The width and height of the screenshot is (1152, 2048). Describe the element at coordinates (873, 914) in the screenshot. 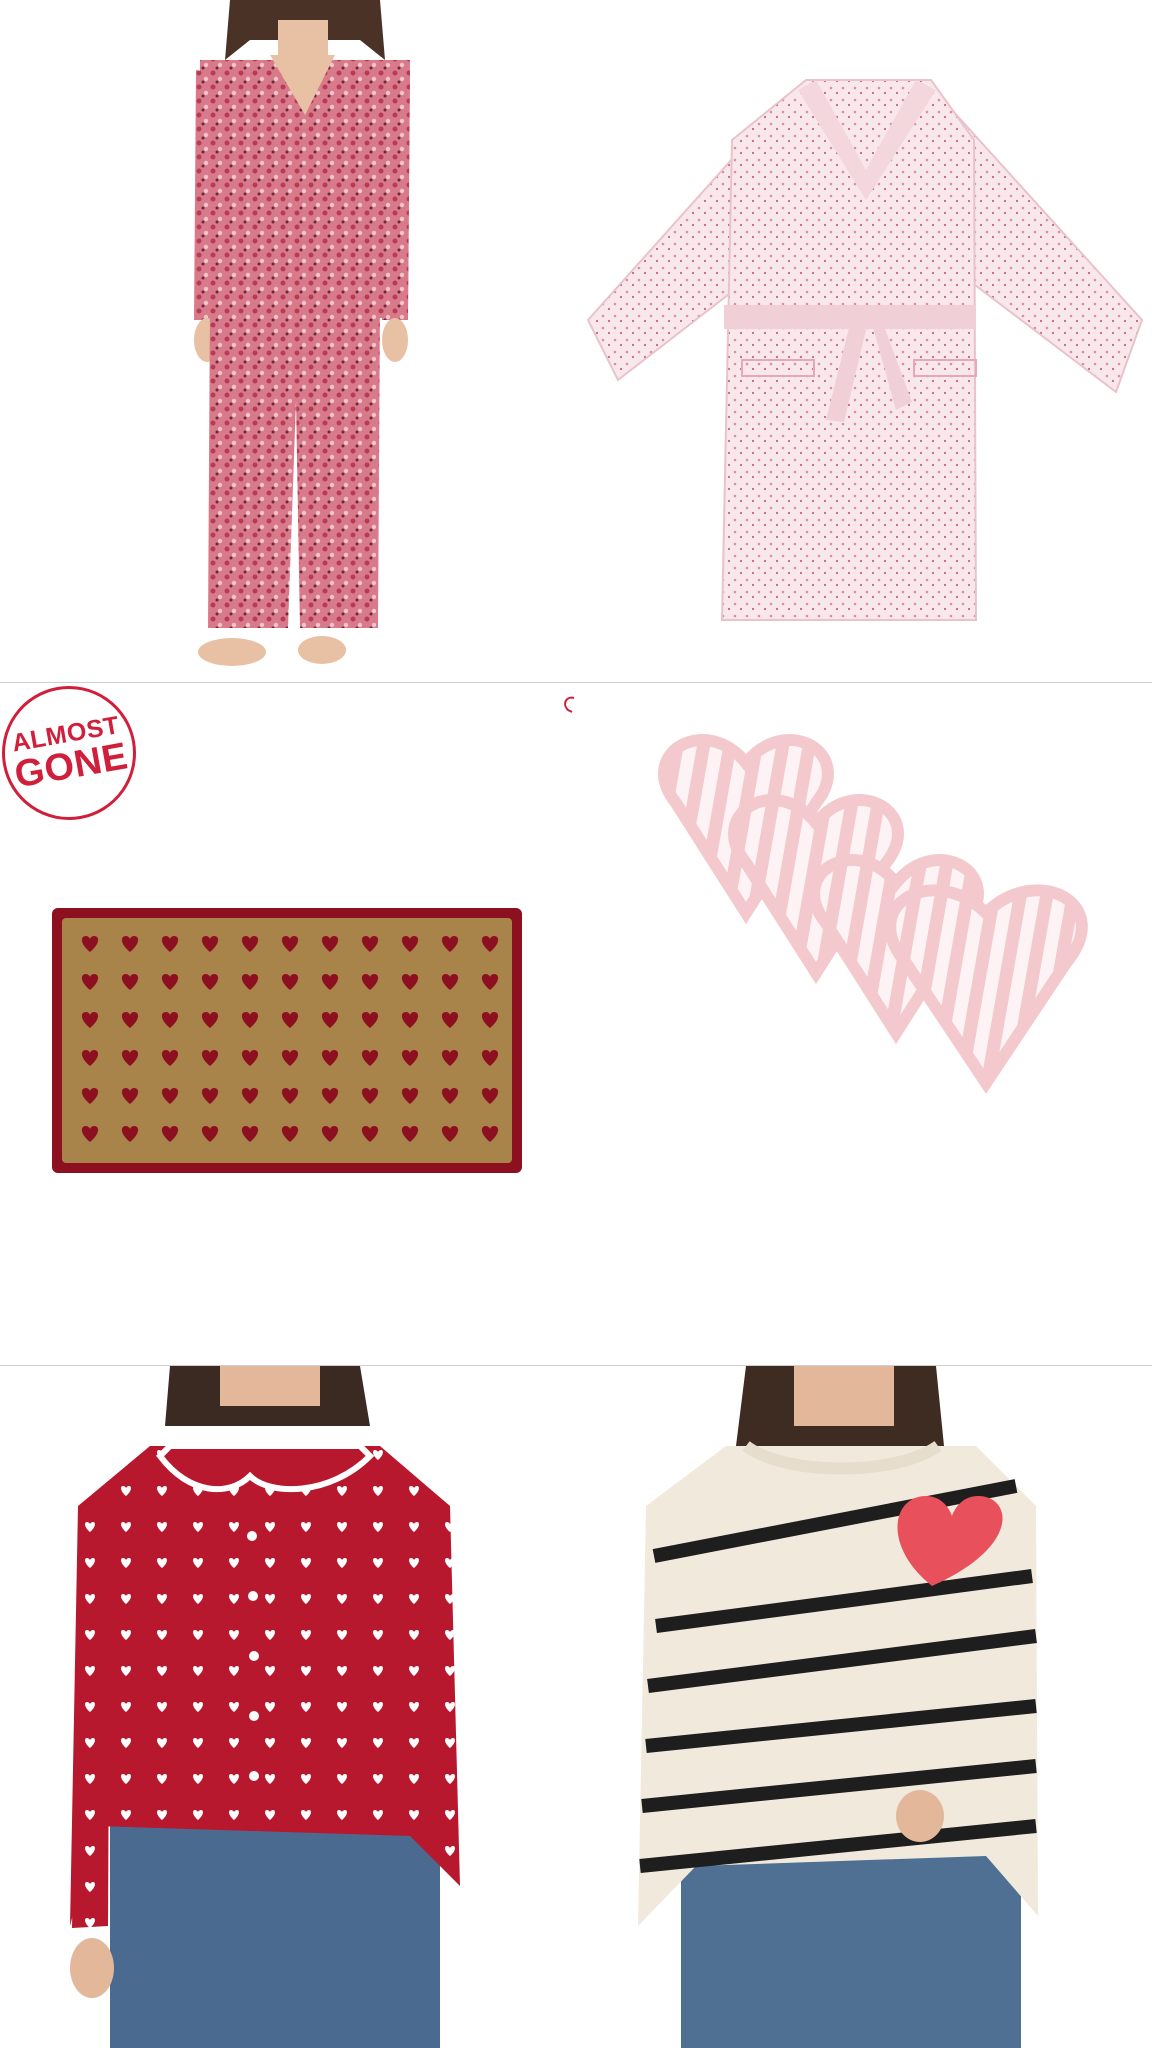

I see `heart-ruffle-coasters-image` at that location.